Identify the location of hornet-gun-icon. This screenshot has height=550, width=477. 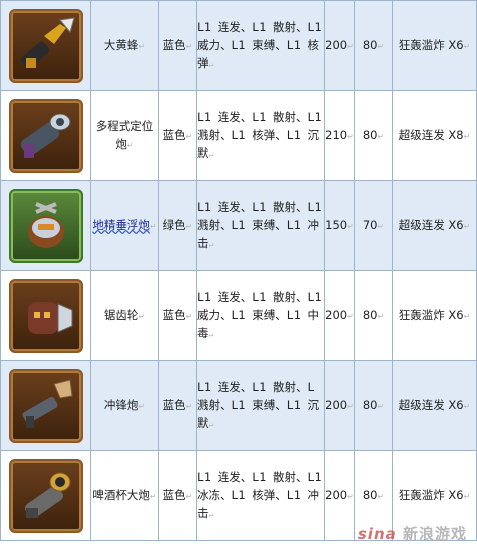
(45, 45).